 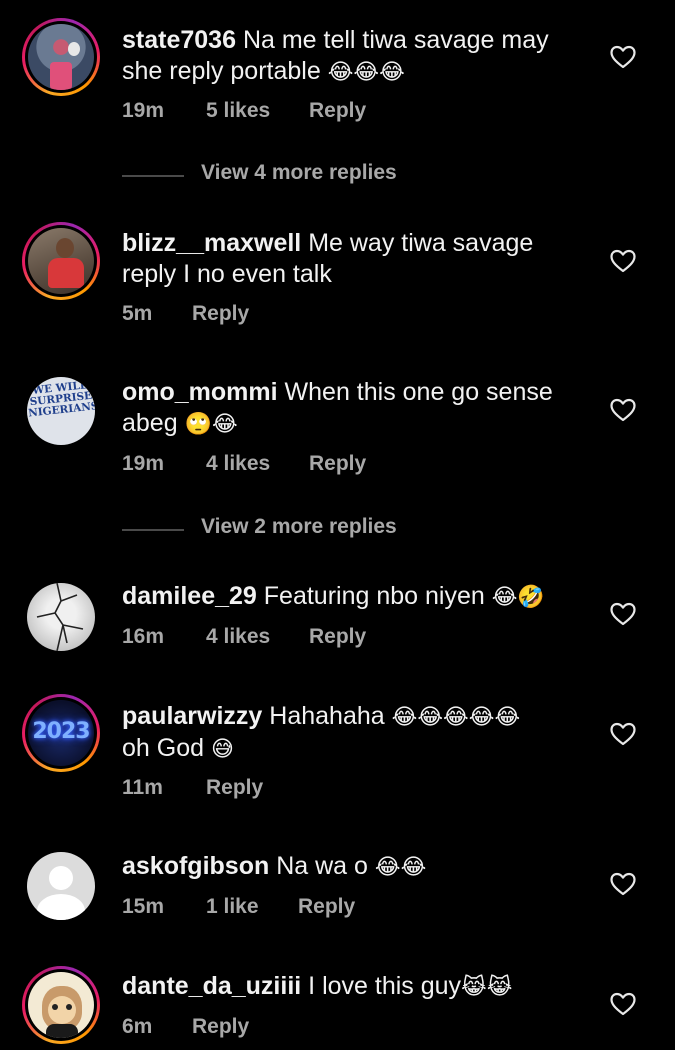 What do you see at coordinates (374, 596) in the screenshot?
I see `comment-text: Featuring nbo niyen` at bounding box center [374, 596].